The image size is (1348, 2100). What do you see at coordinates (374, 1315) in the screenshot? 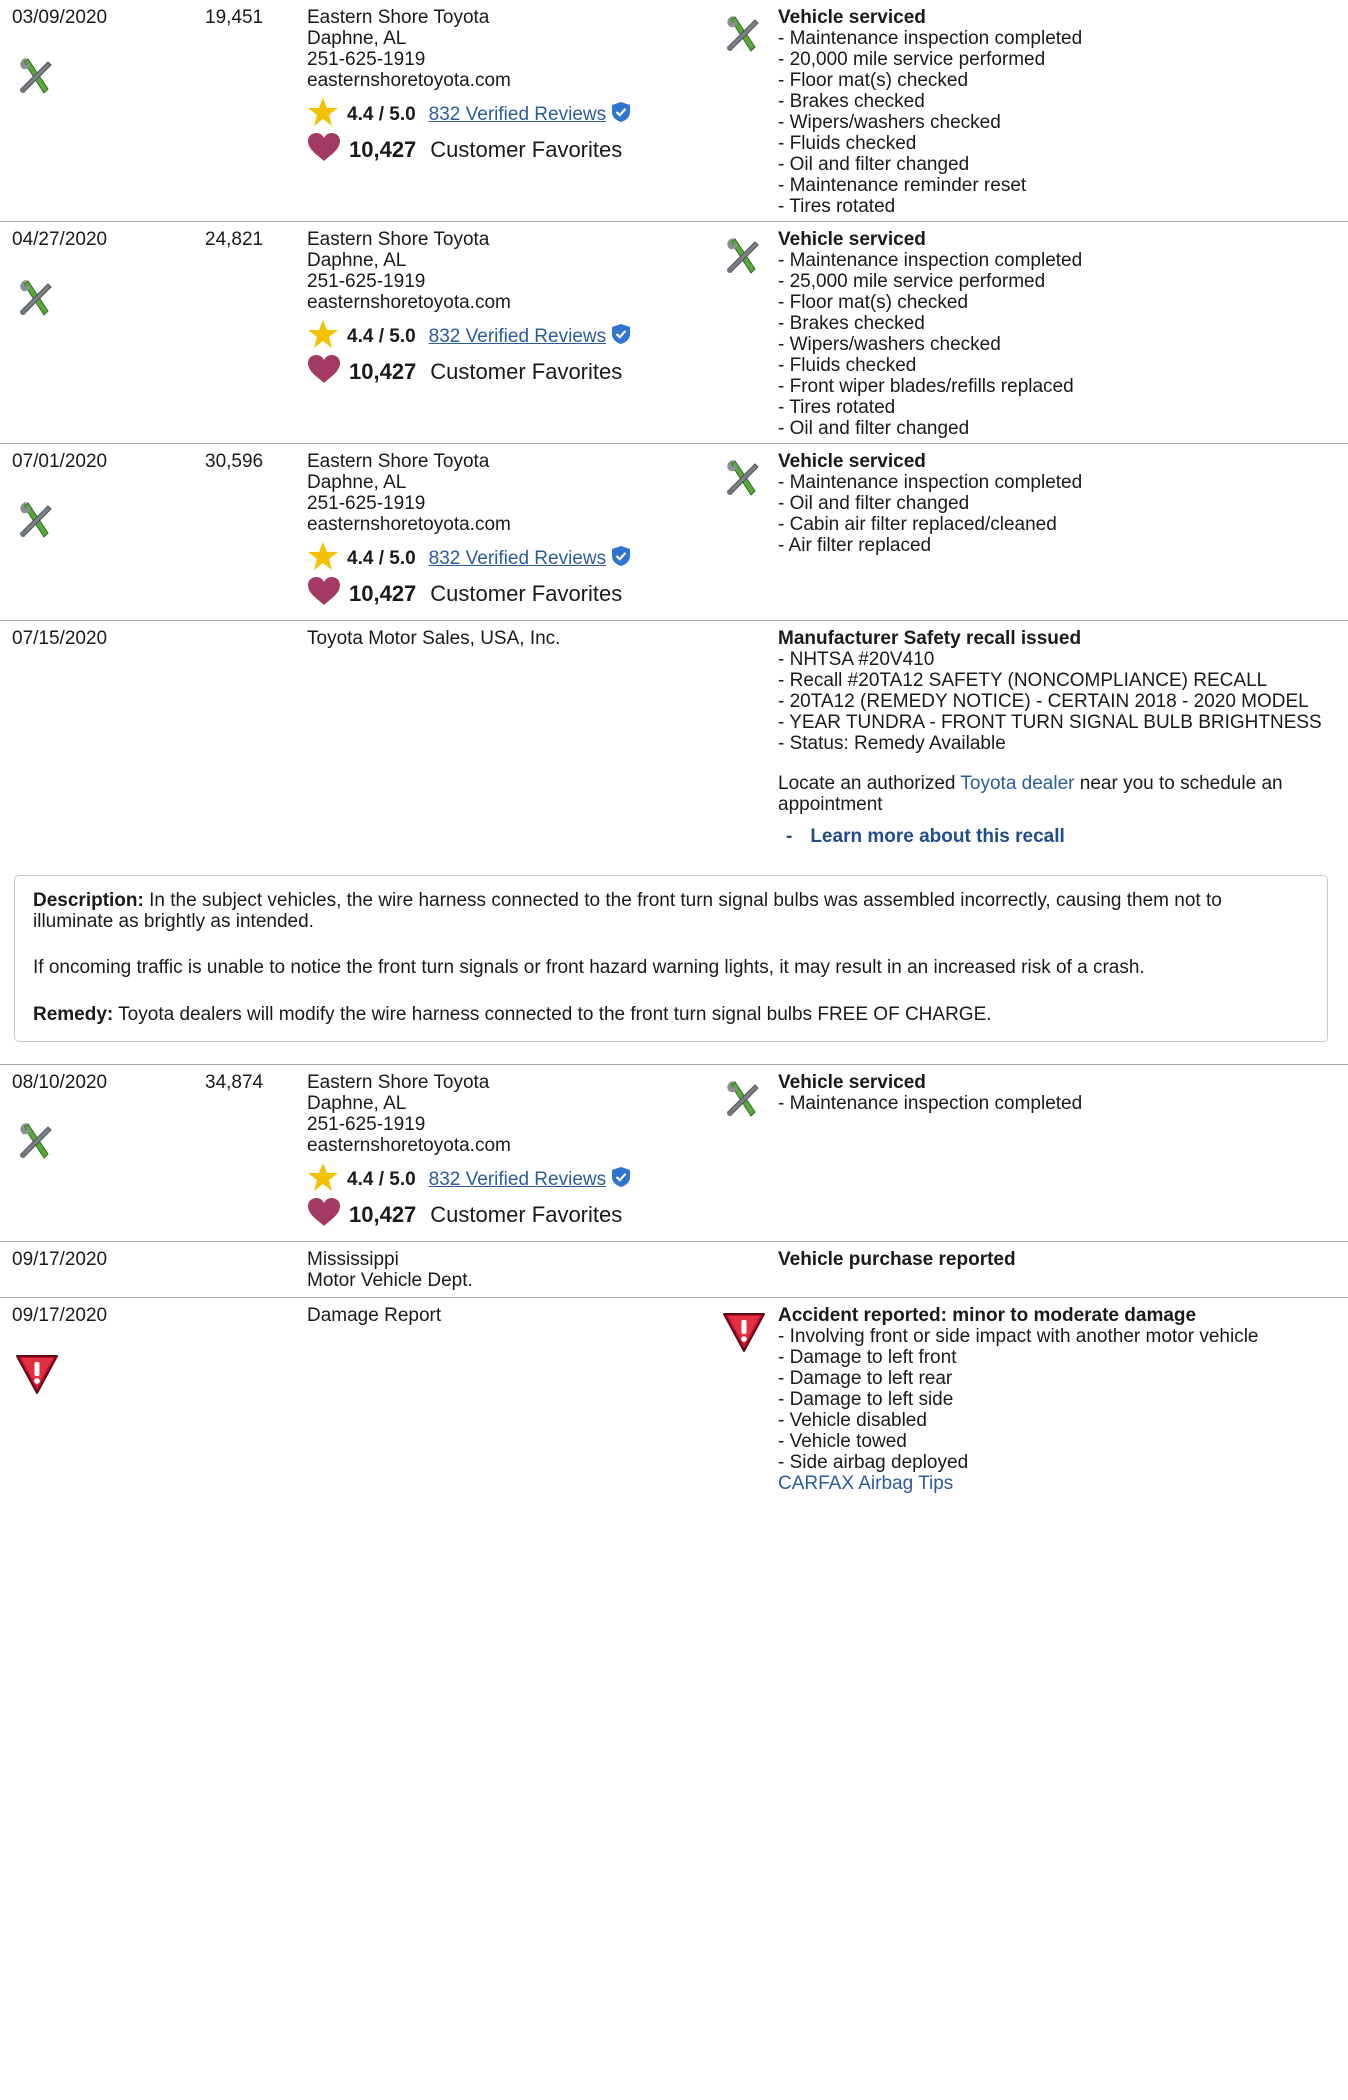
I see `source-name: Damage Report` at bounding box center [374, 1315].